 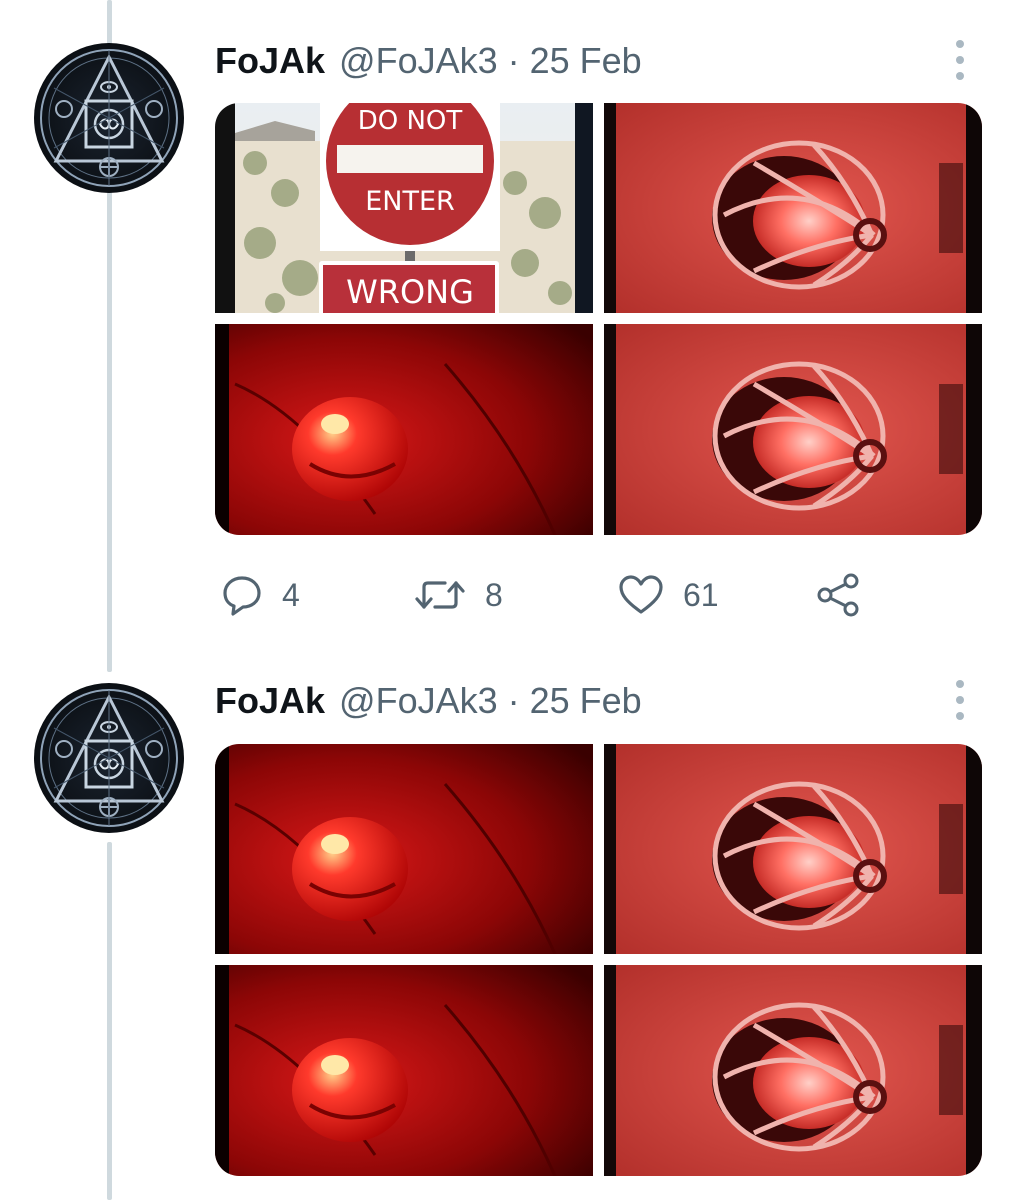 I want to click on sign-text-wrong: WRONG, so click(x=410, y=292).